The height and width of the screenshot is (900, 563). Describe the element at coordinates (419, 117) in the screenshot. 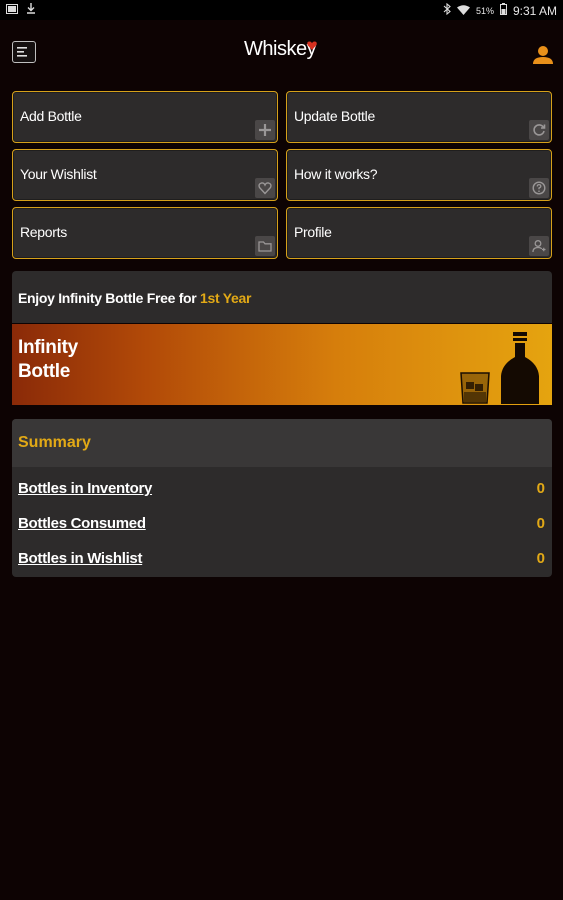

I see `update-bottle-tile: Update Bottle` at that location.